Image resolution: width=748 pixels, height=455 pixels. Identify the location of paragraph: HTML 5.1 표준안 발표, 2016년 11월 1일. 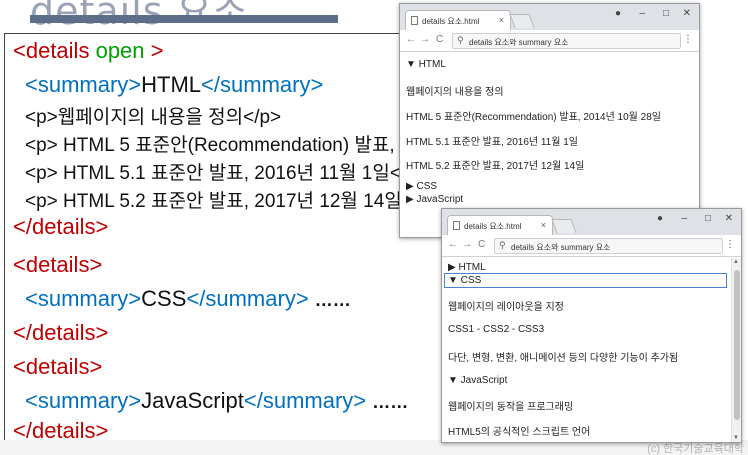
(492, 142).